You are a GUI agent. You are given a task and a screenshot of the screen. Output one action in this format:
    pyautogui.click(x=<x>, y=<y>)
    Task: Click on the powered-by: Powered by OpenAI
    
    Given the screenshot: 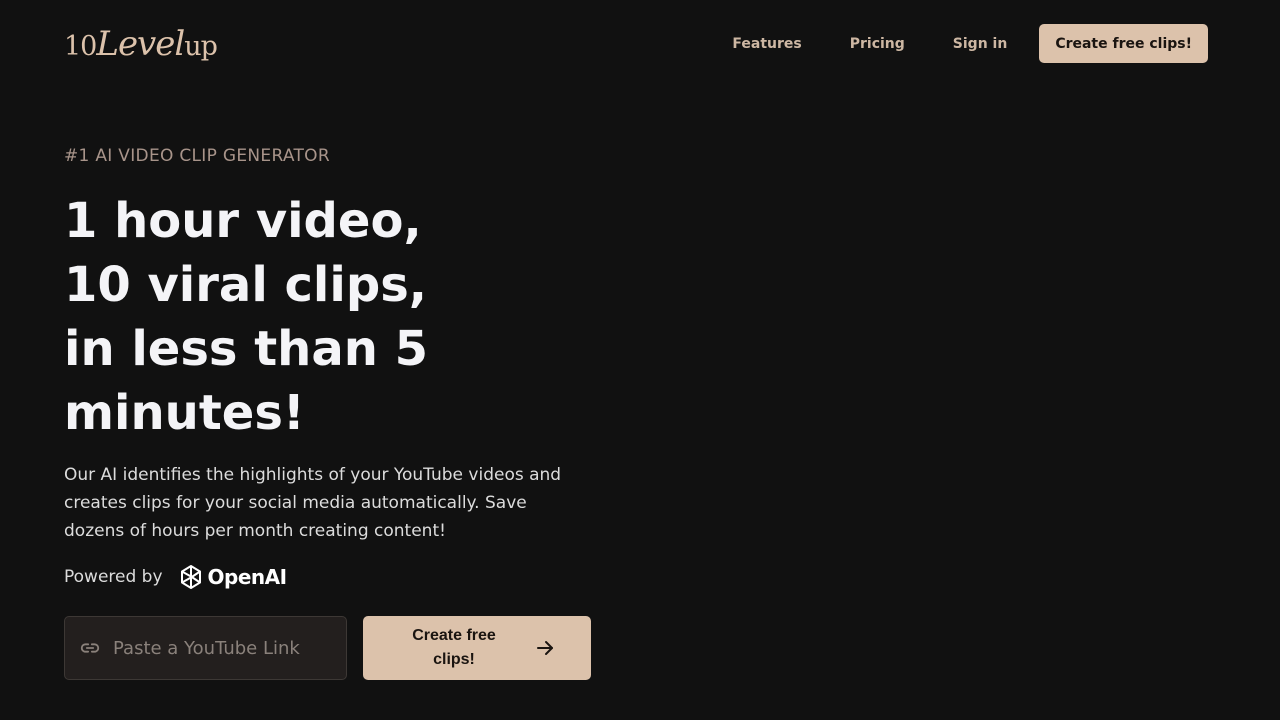 What is the action you would take?
    pyautogui.click(x=344, y=577)
    